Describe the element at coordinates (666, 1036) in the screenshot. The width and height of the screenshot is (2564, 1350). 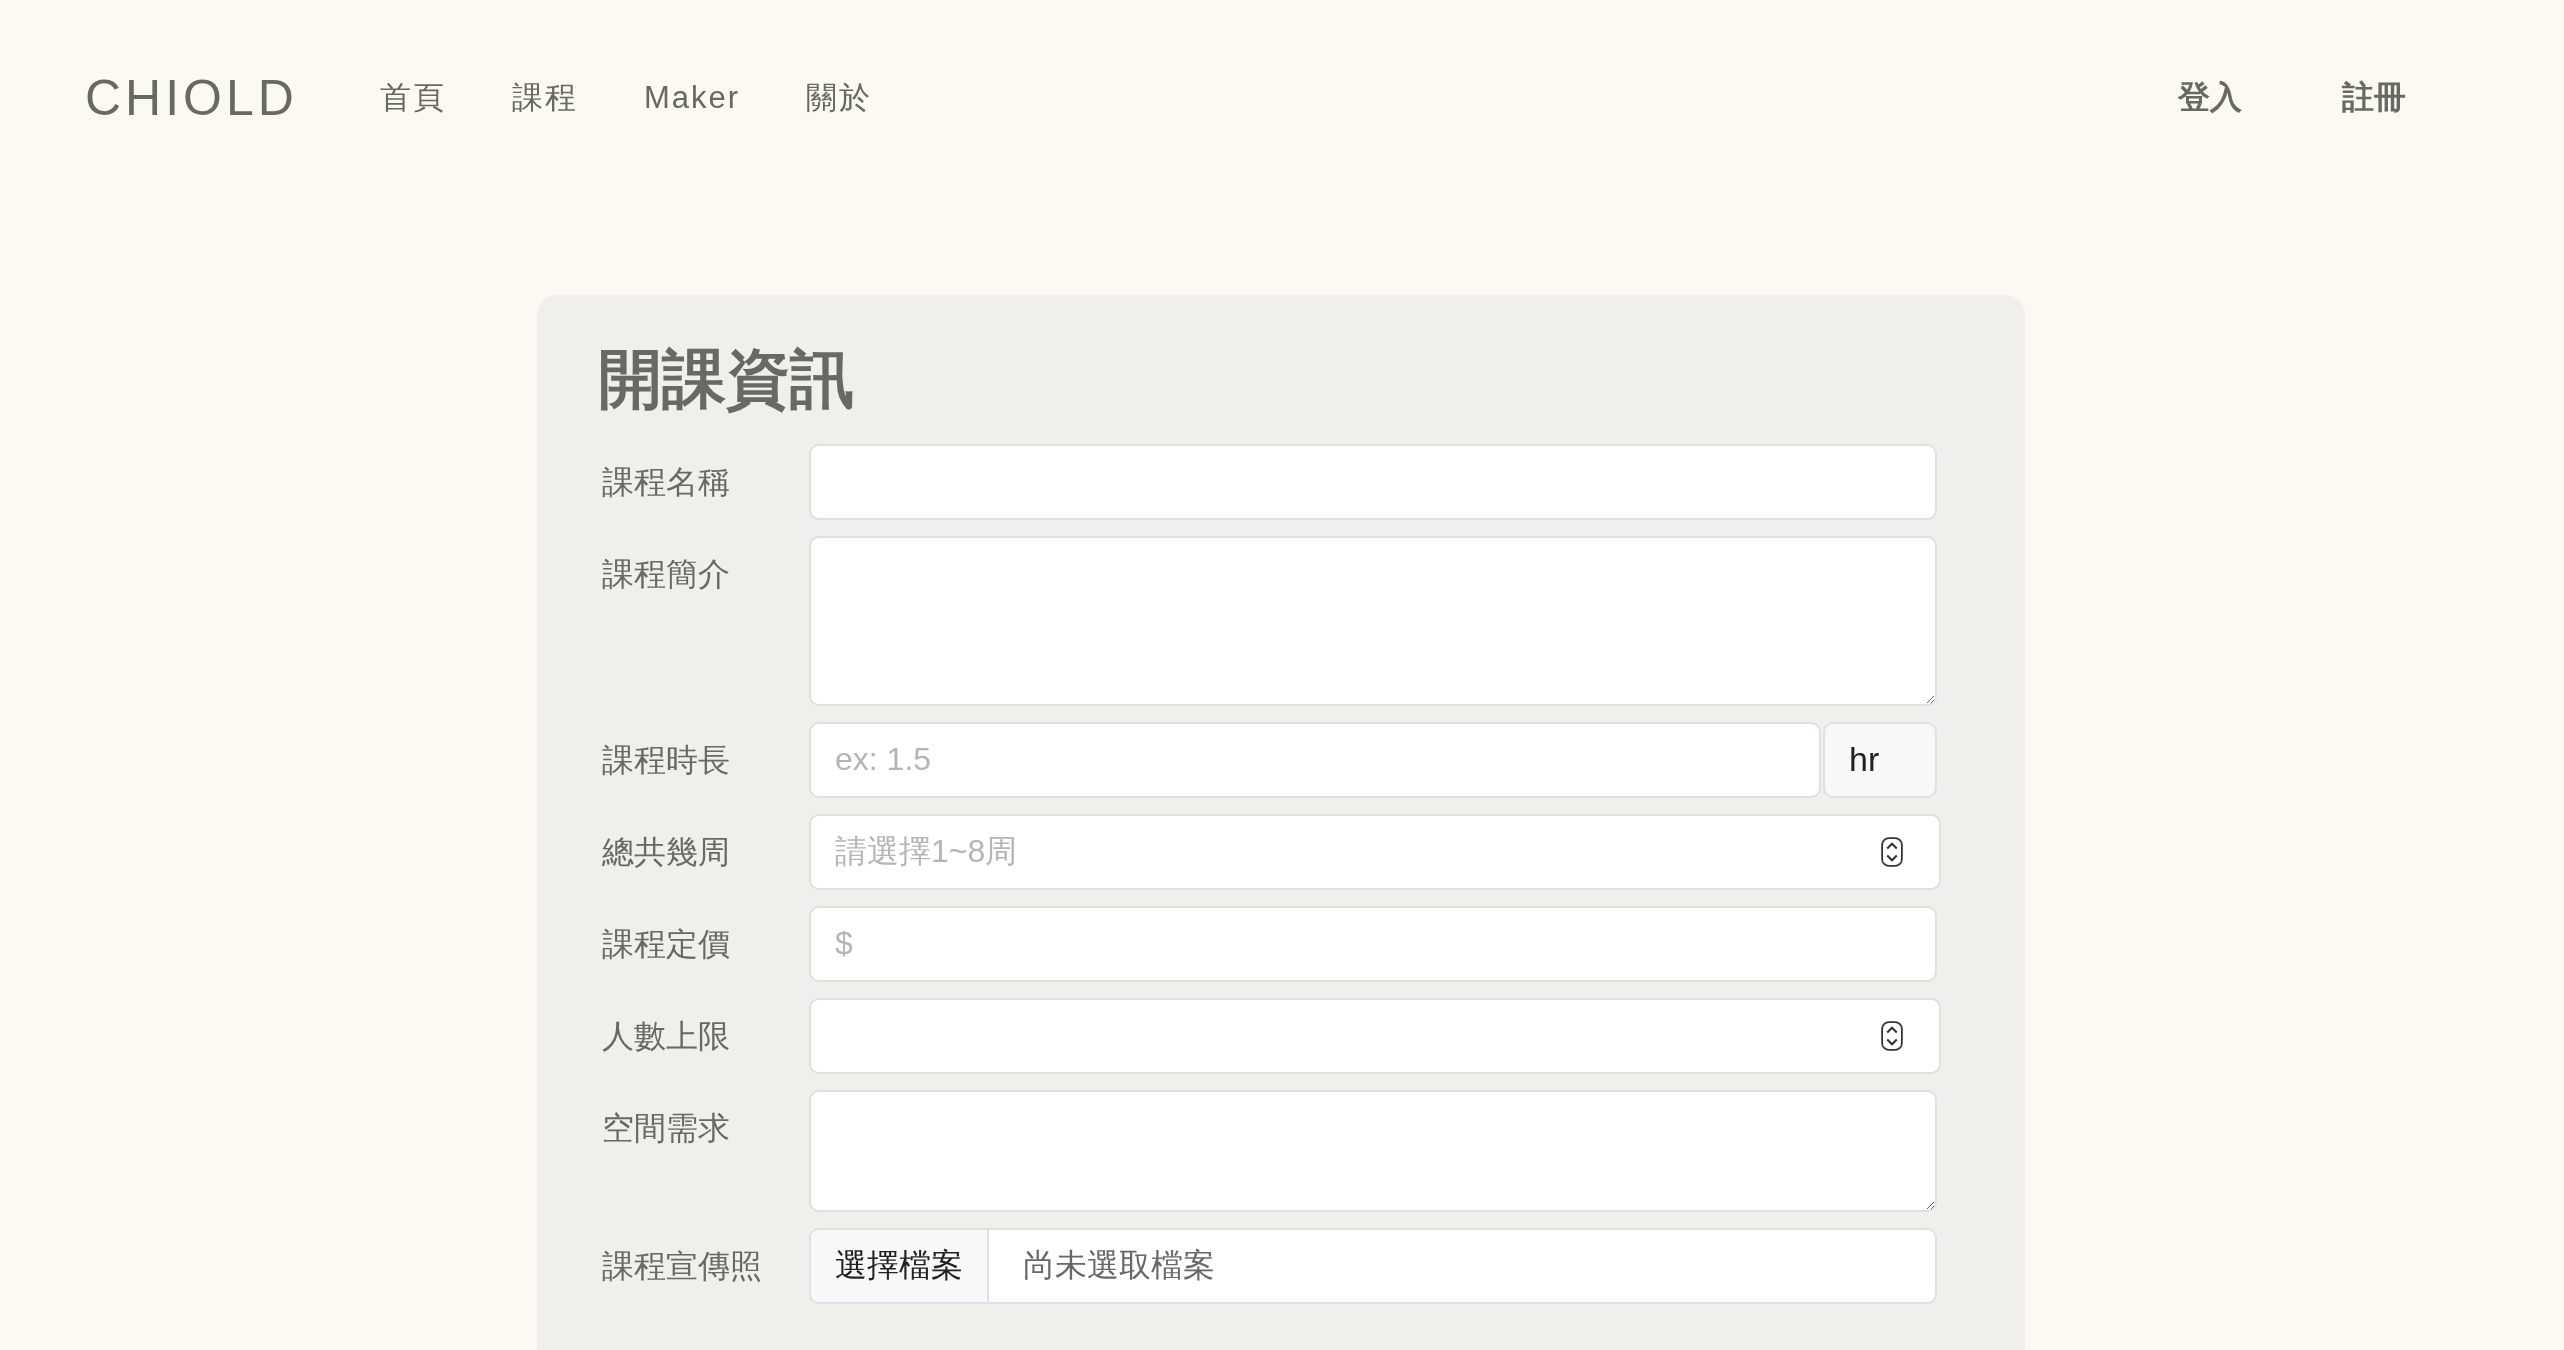
I see `field-label: 人數上限` at that location.